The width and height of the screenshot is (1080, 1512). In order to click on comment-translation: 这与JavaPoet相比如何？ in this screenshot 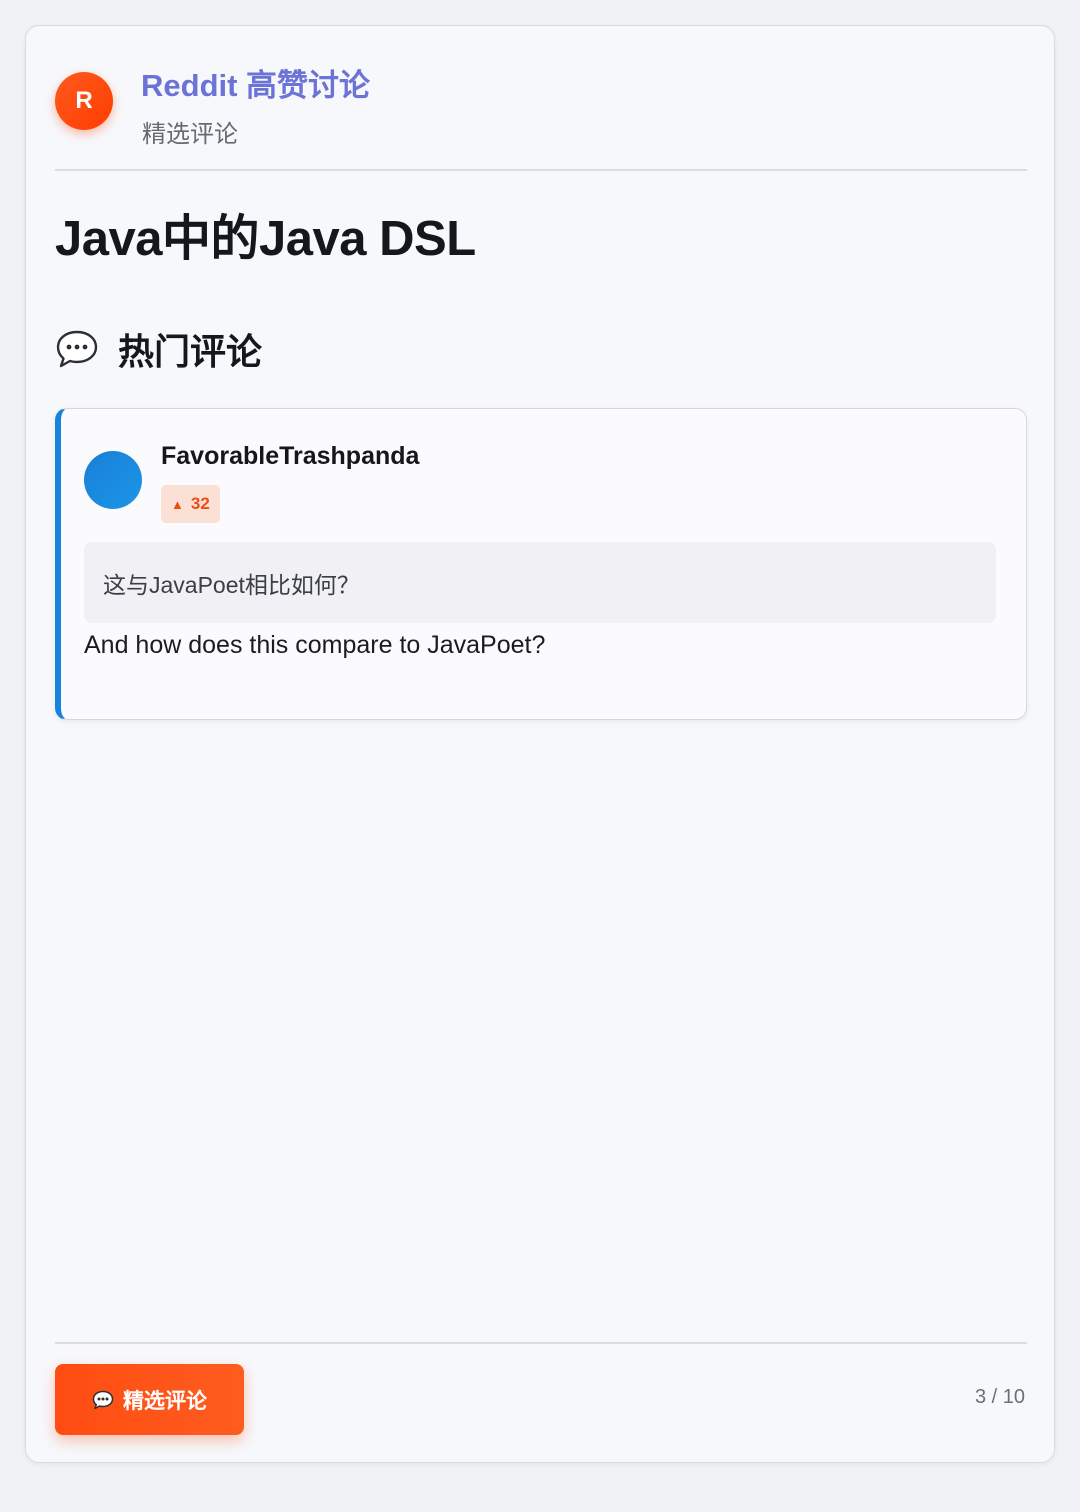, I will do `click(540, 582)`.